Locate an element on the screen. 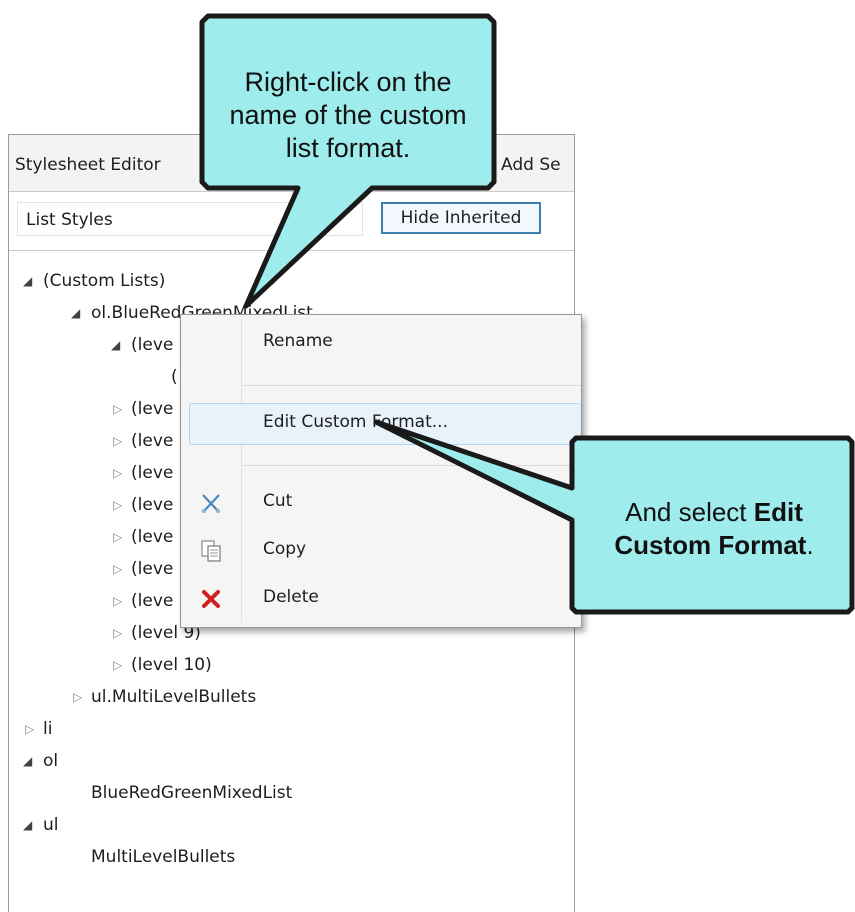 The width and height of the screenshot is (855, 912). callout-prefix: And select is located at coordinates (689, 512).